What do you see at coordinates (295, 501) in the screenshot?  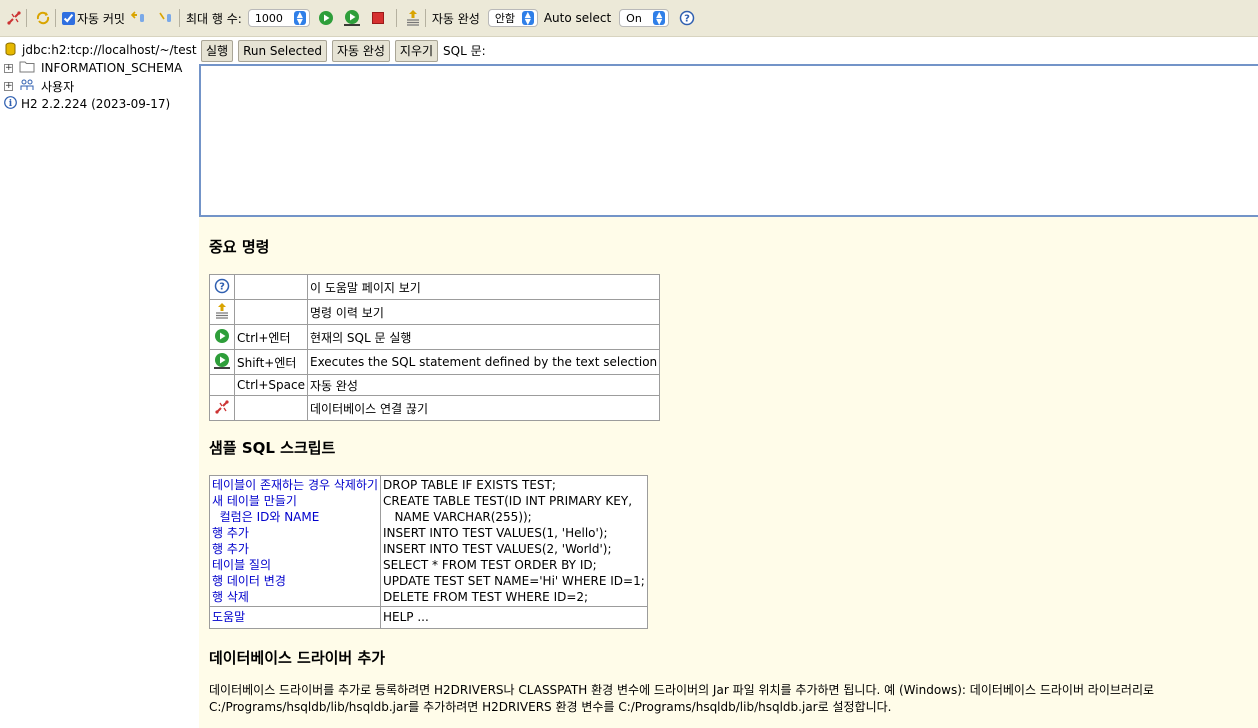 I see `script-link: 새 테이블 만들기` at bounding box center [295, 501].